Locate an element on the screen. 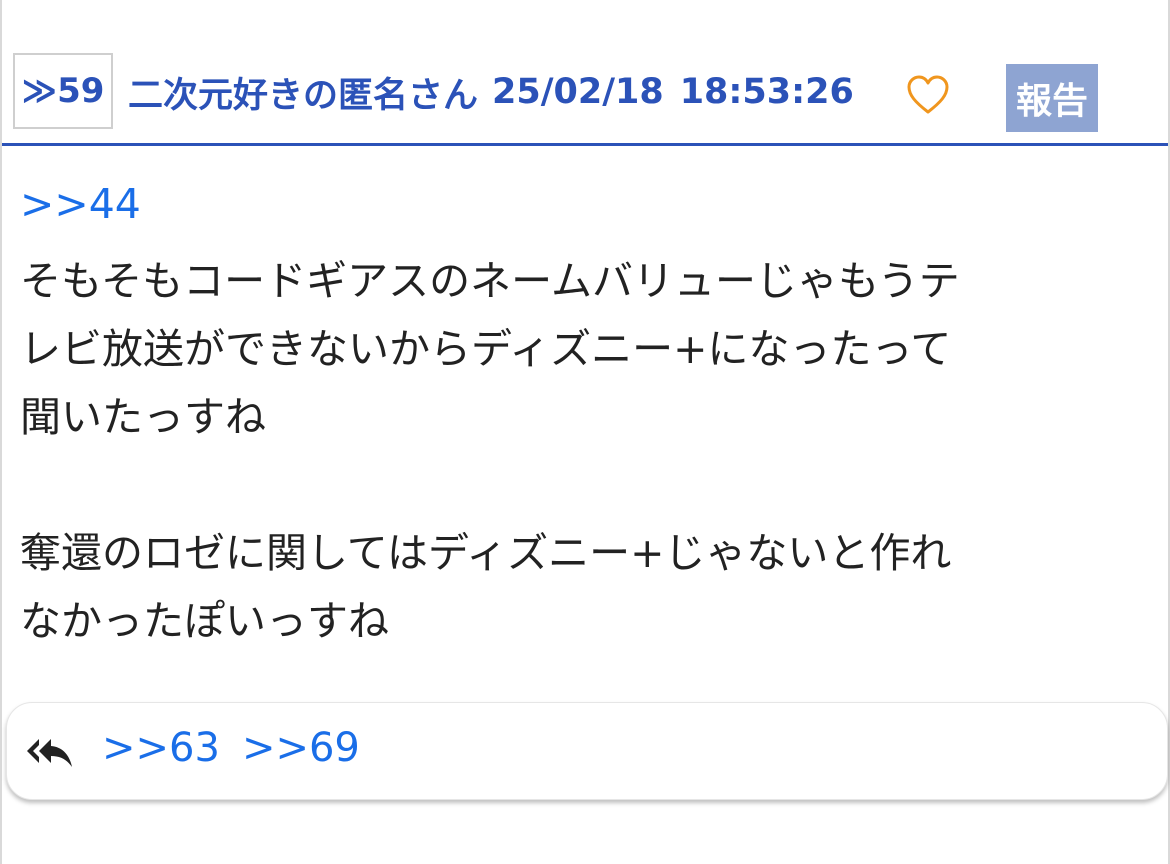  report-button: 報告 is located at coordinates (1052, 98).